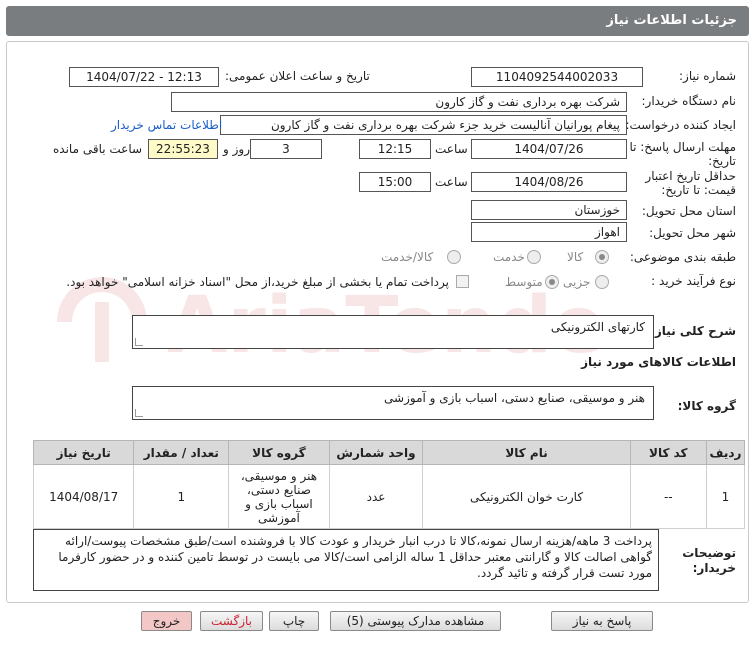 This screenshot has height=648, width=755. I want to click on validity-time-field: 15:00, so click(395, 182).